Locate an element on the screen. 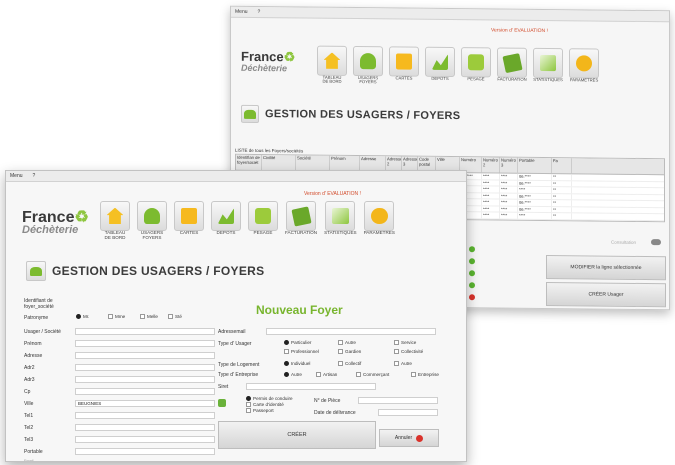  radio-option: Artisan is located at coordinates (326, 374).